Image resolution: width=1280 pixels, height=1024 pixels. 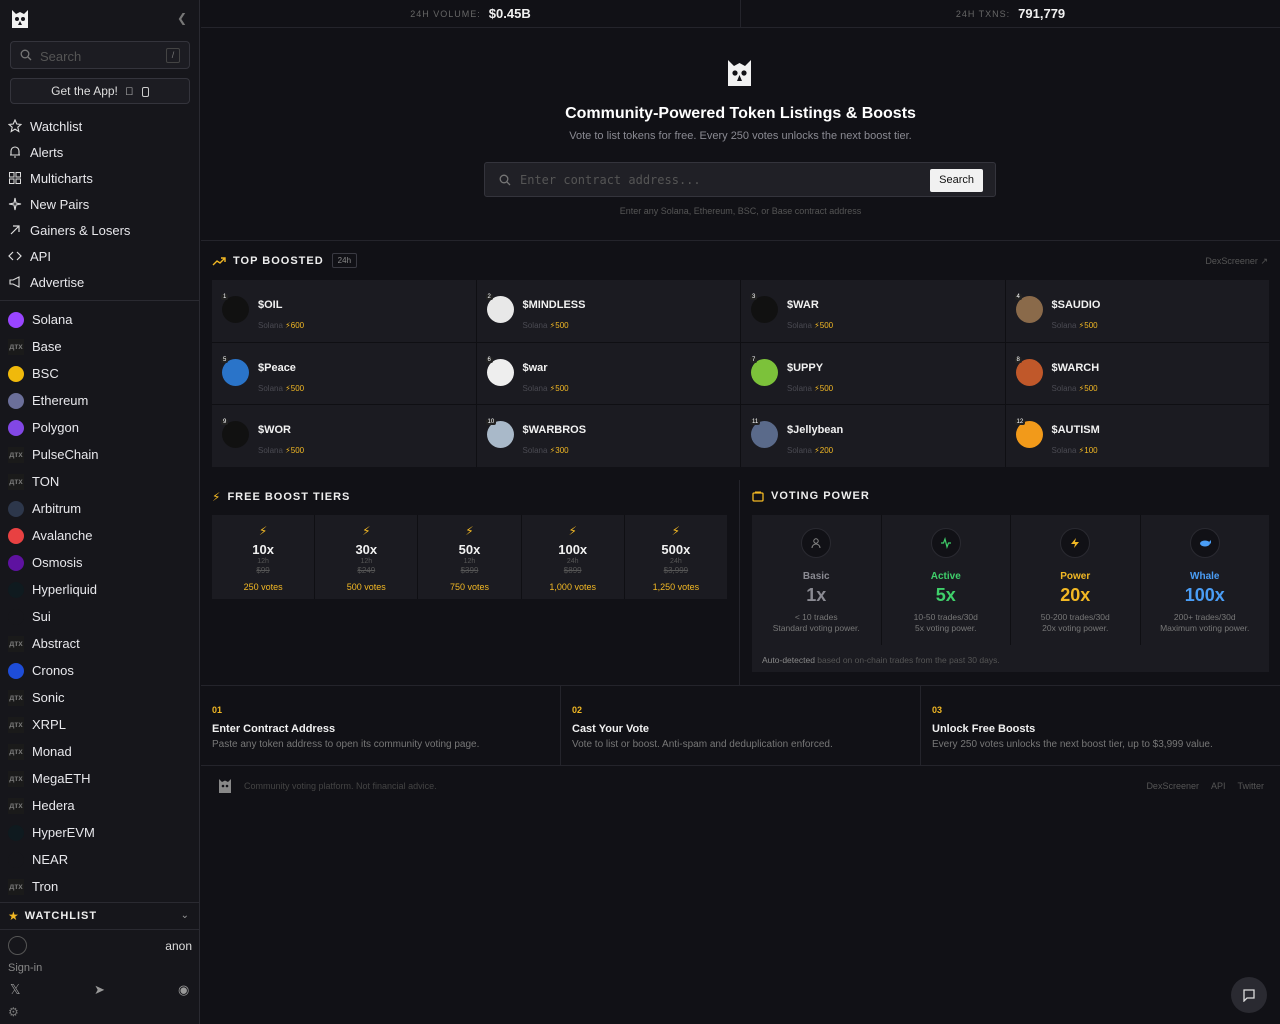 What do you see at coordinates (1205, 628) in the screenshot?
I see `voting-level-description: Maximum voting power.` at bounding box center [1205, 628].